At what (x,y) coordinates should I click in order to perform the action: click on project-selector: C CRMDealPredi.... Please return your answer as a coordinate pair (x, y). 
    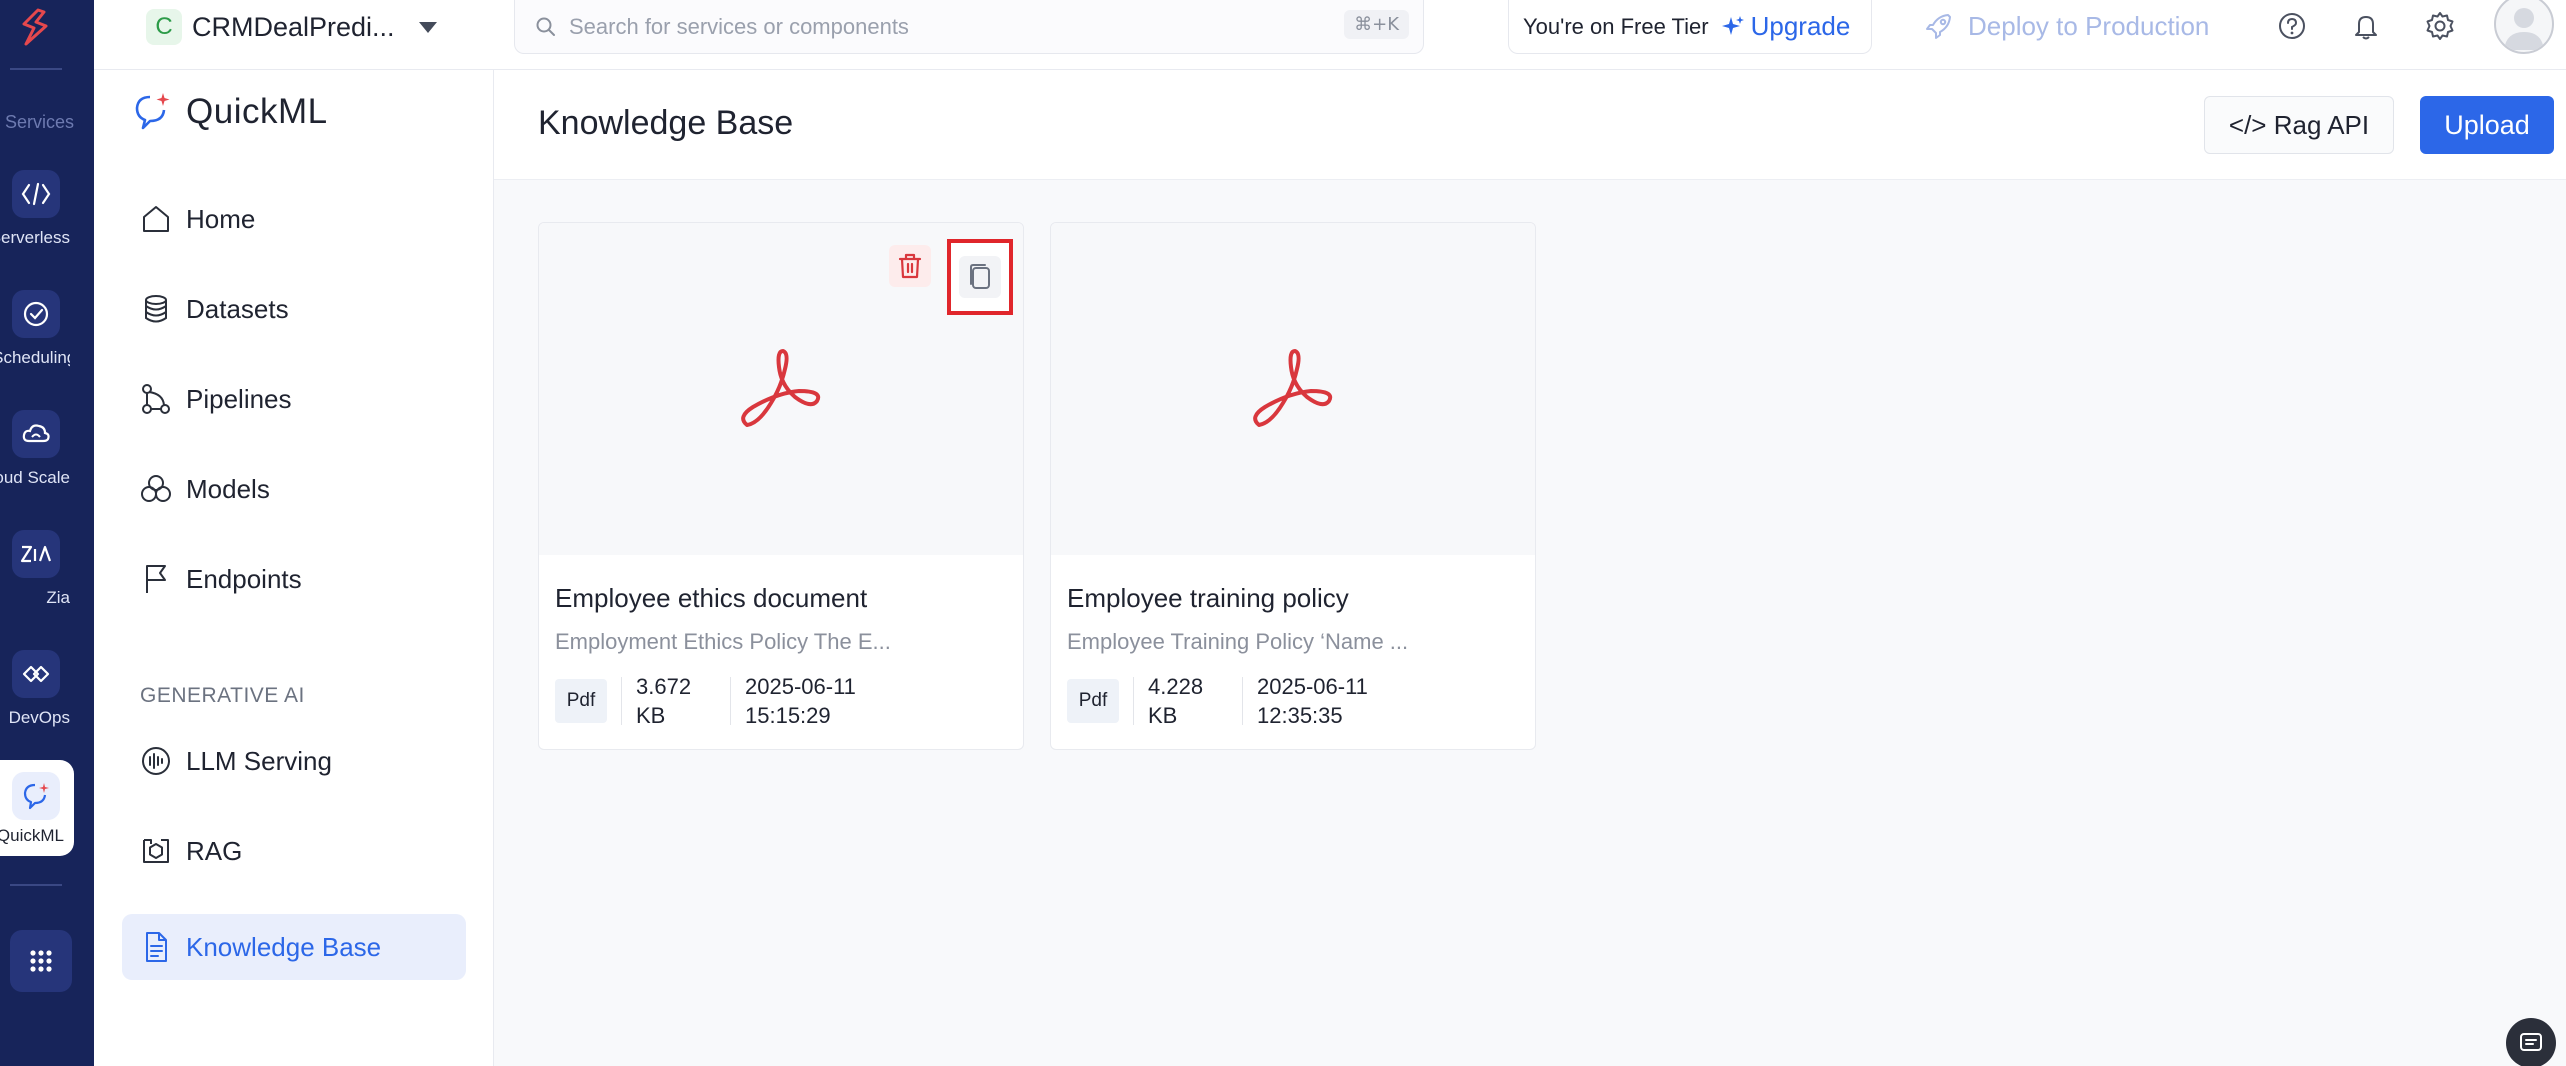
    Looking at the image, I should click on (291, 27).